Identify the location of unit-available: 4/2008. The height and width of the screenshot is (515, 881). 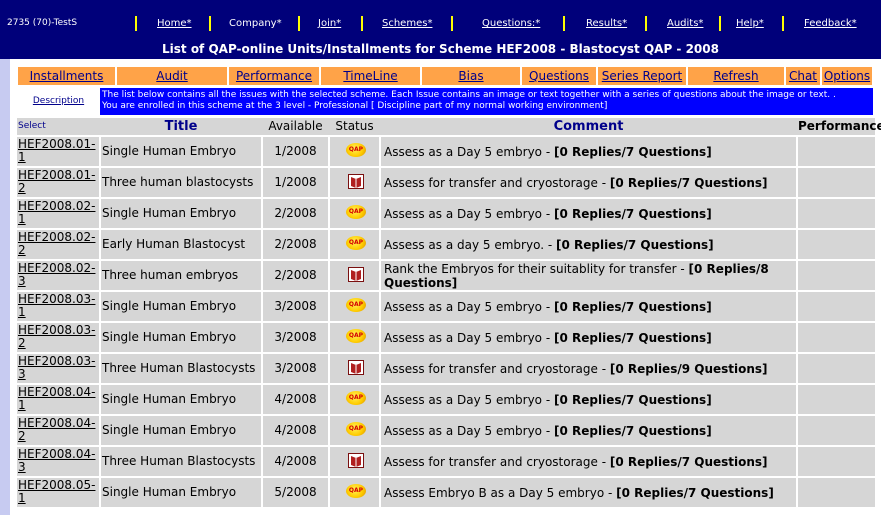
(295, 399).